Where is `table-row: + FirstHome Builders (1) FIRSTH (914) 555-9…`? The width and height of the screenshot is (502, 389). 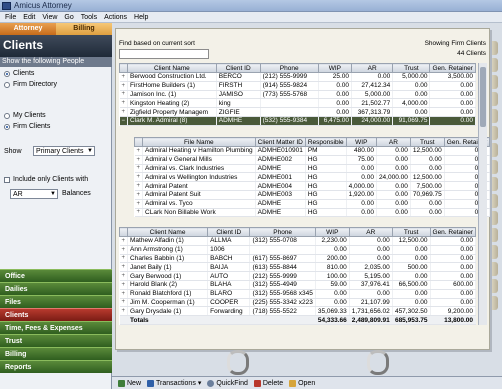 table-row: + FirstHome Builders (1) FIRSTH (914) 555-9… is located at coordinates (297, 86).